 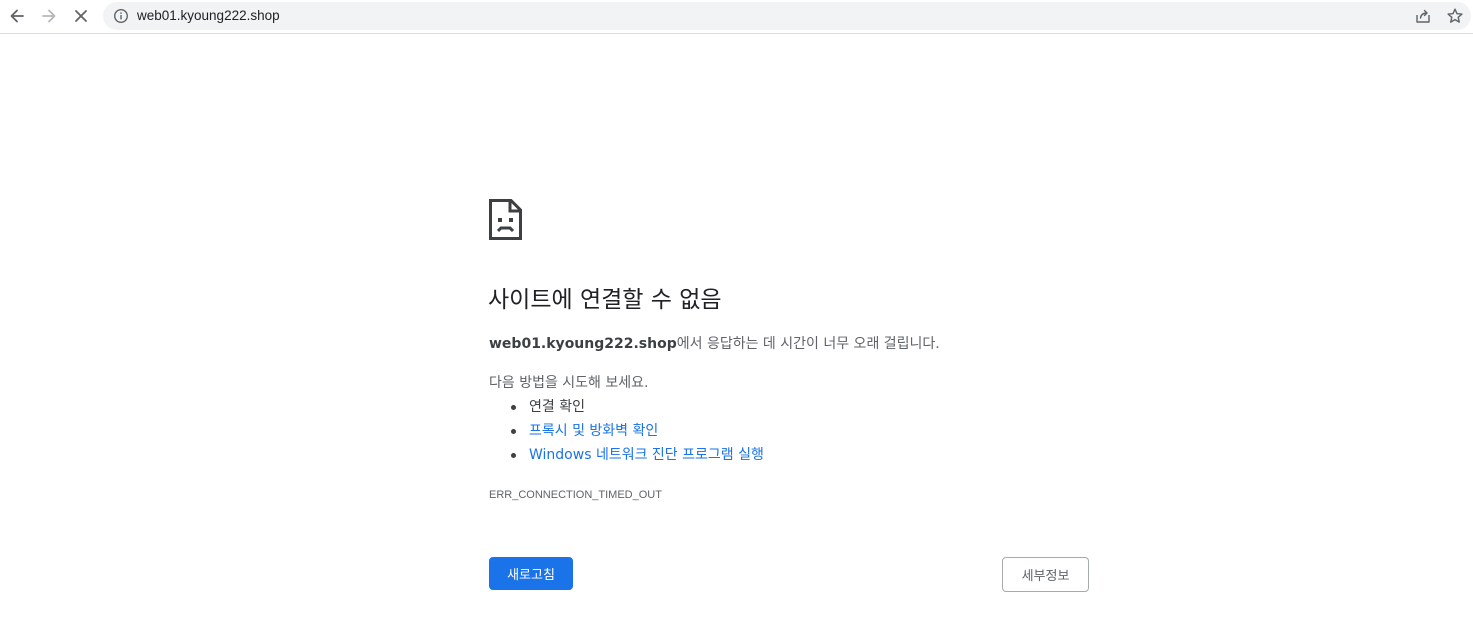 I want to click on suggestion-check-connection: 연결 확인, so click(x=626, y=409).